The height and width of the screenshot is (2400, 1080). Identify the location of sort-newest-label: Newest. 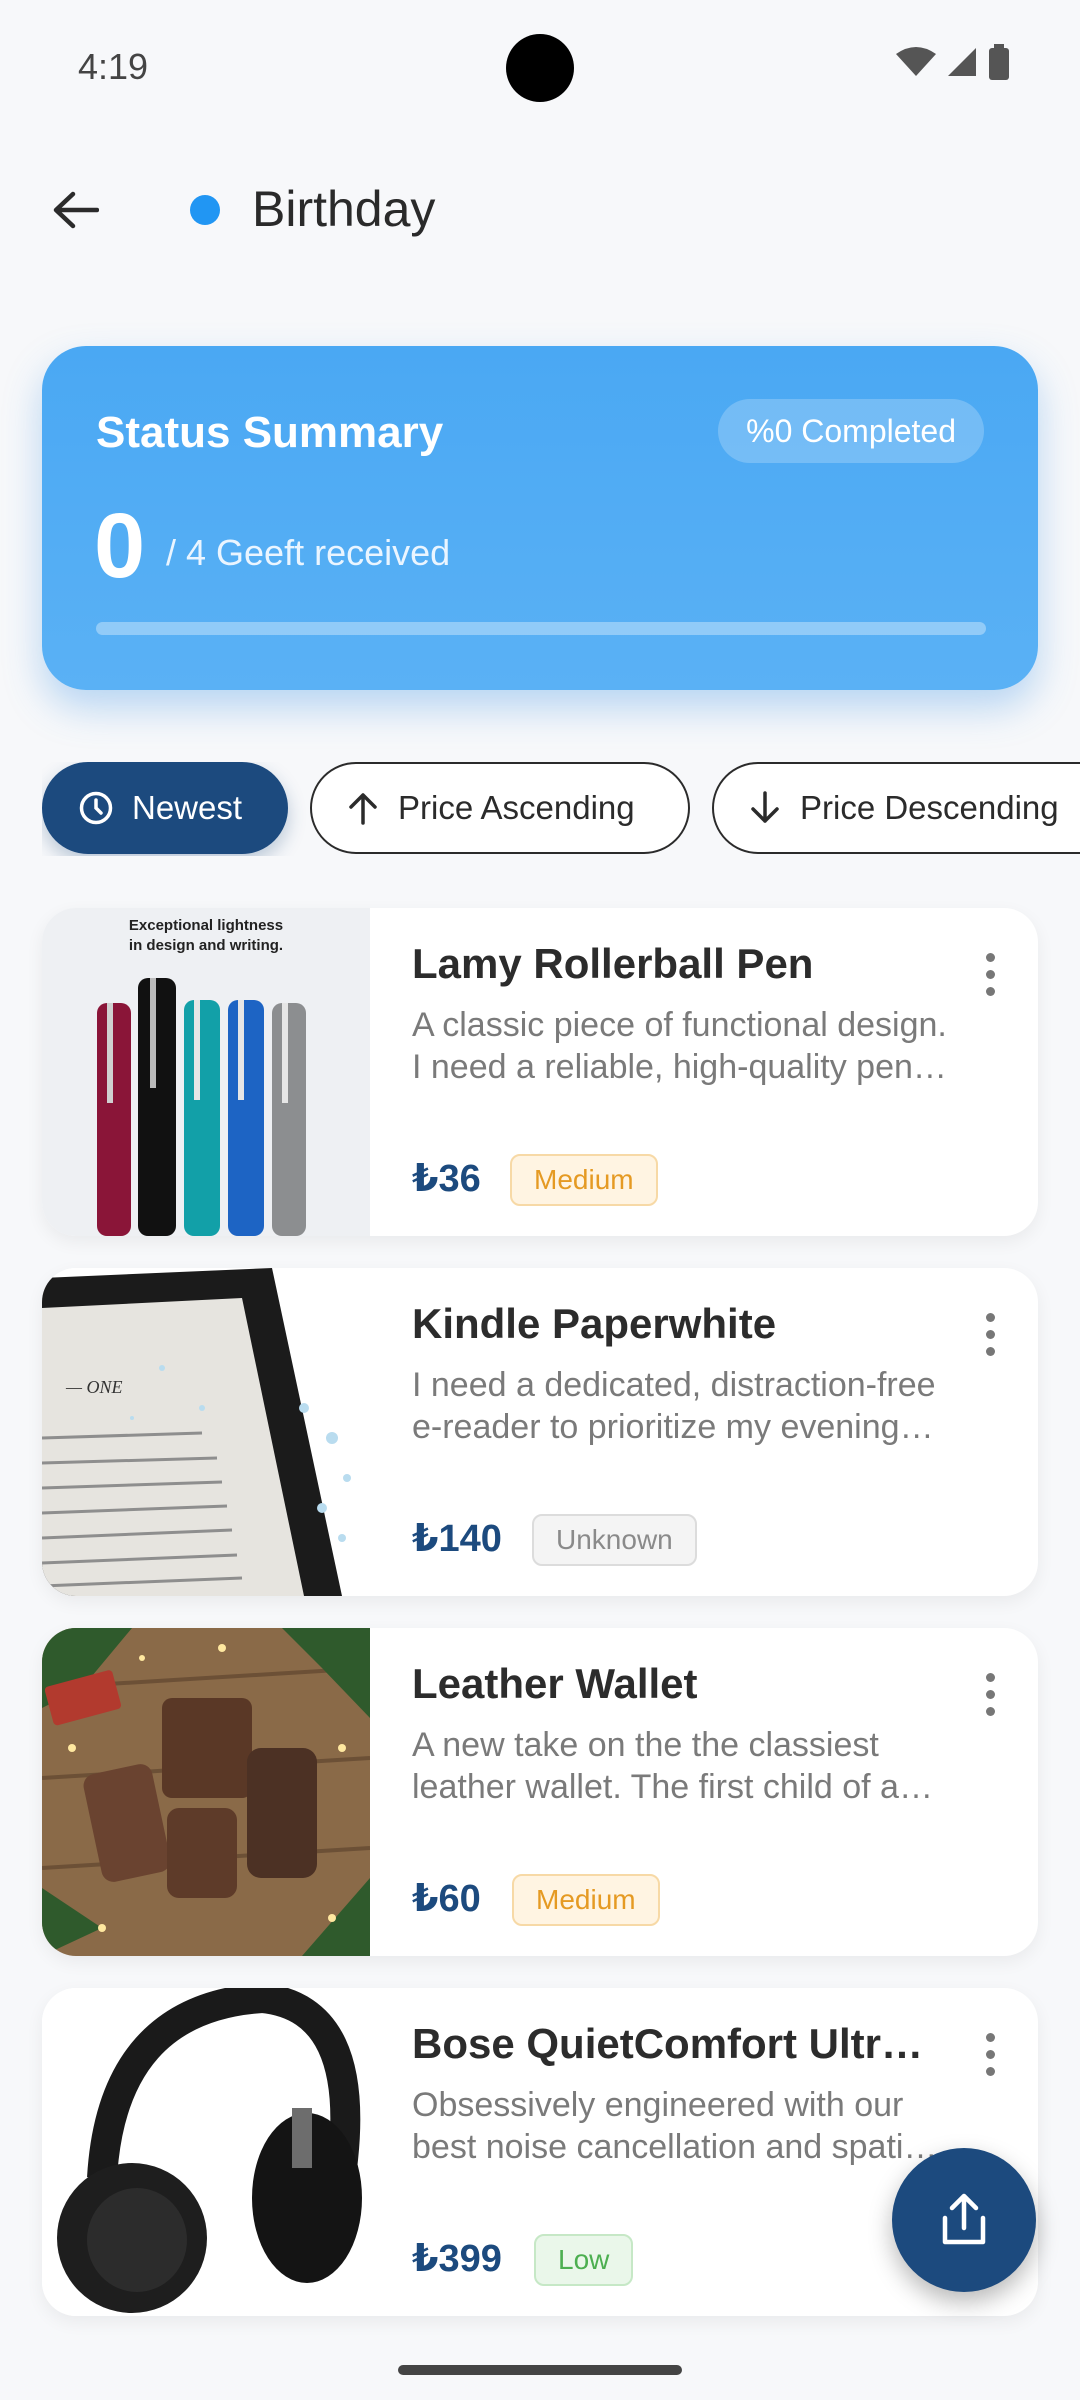
(187, 807).